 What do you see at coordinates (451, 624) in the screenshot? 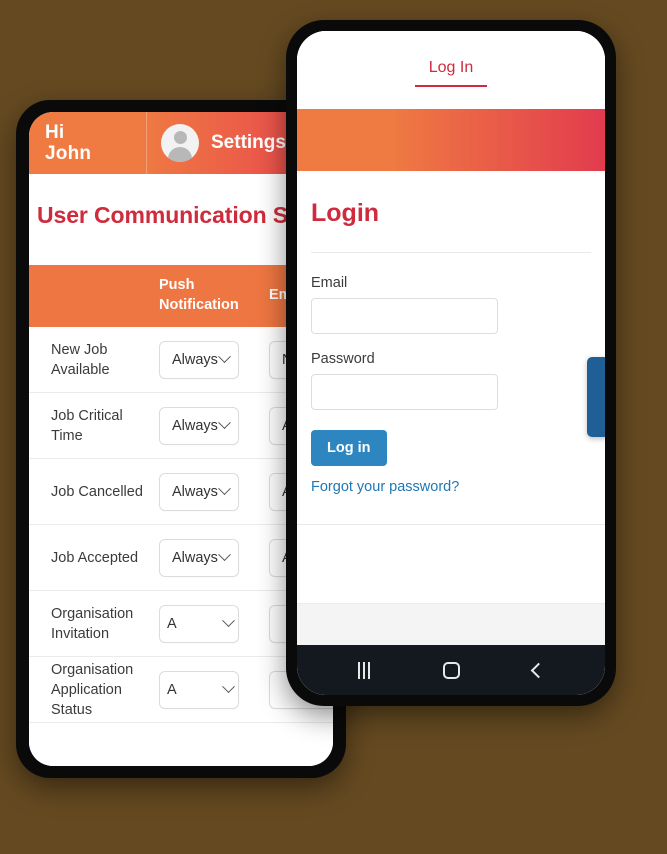
I see `grey-footer` at bounding box center [451, 624].